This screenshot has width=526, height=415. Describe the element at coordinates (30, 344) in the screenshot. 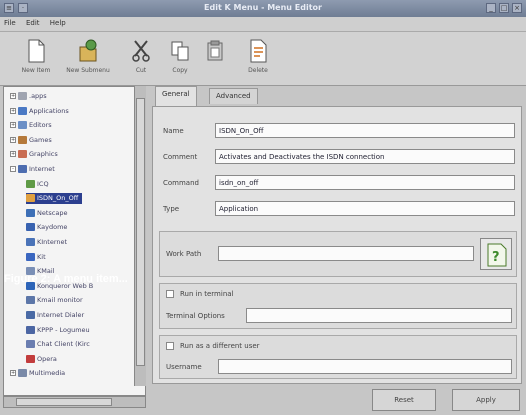

I see `chat-icon` at that location.